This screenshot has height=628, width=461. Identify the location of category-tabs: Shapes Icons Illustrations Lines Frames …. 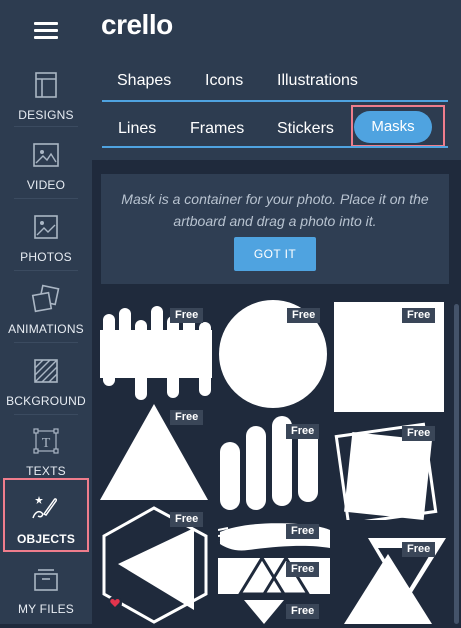
(276, 106).